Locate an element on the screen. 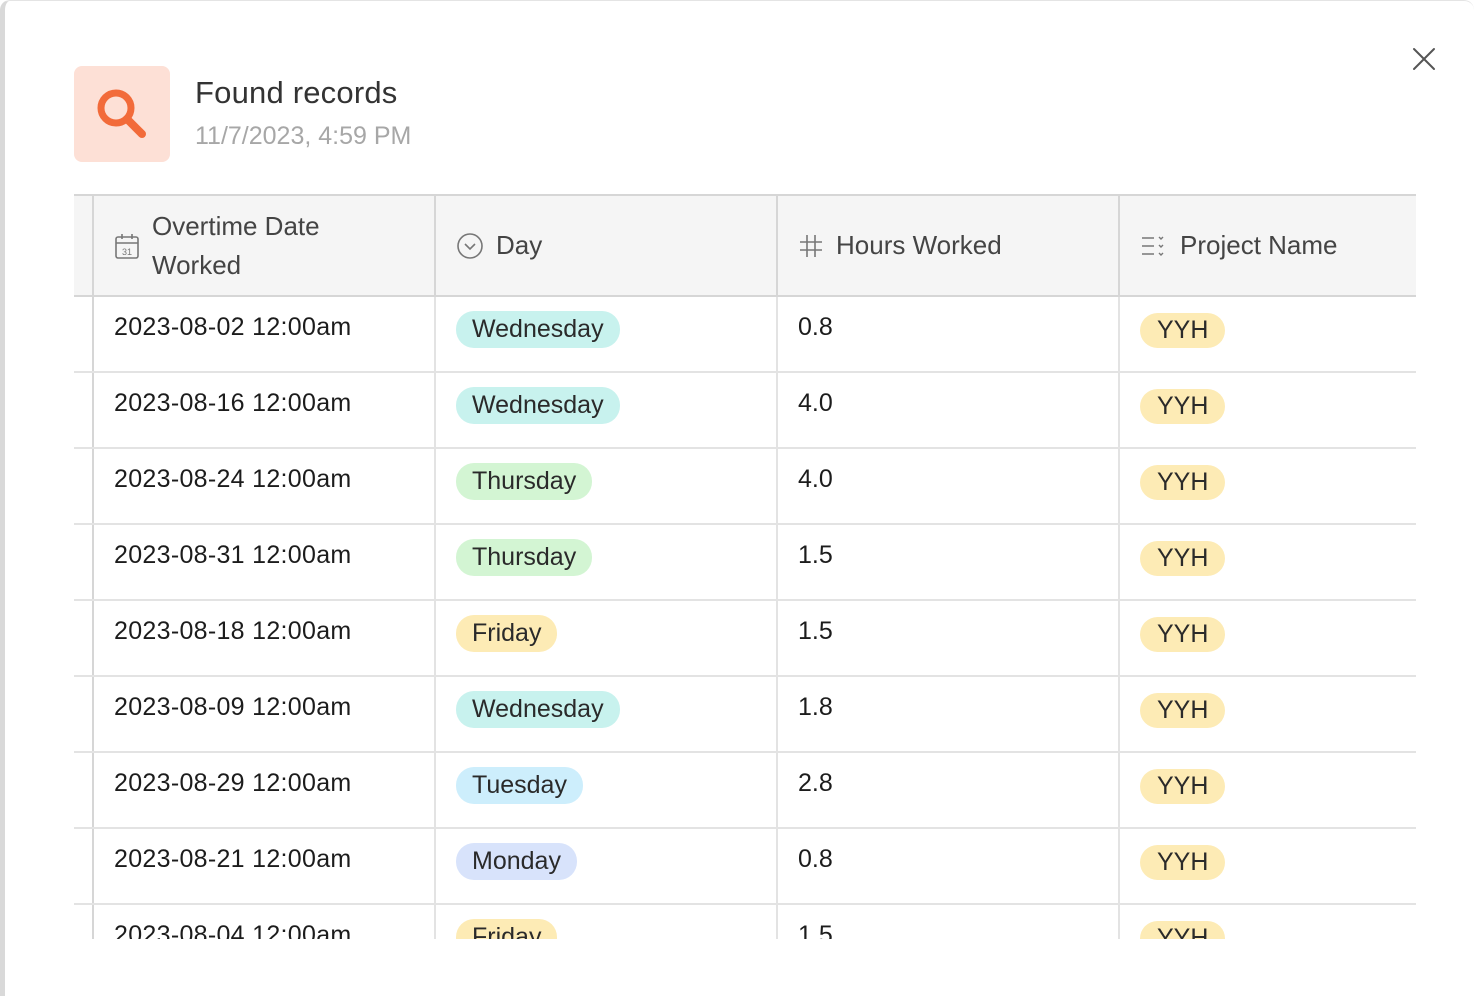  close-button is located at coordinates (1424, 59).